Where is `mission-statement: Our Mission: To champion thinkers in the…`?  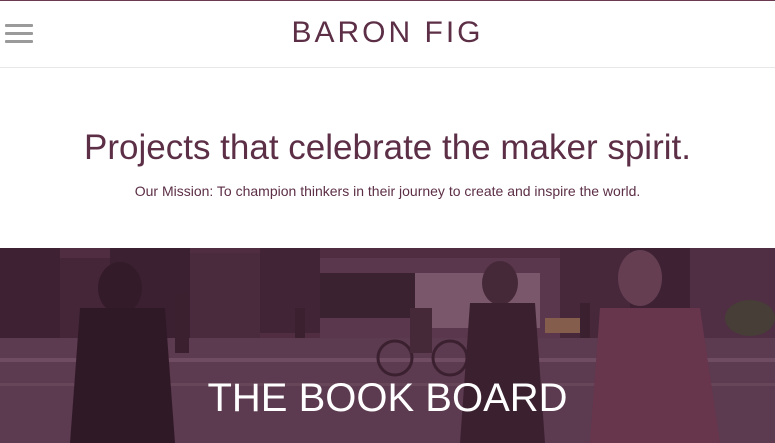
mission-statement: Our Mission: To champion thinkers in the… is located at coordinates (387, 191).